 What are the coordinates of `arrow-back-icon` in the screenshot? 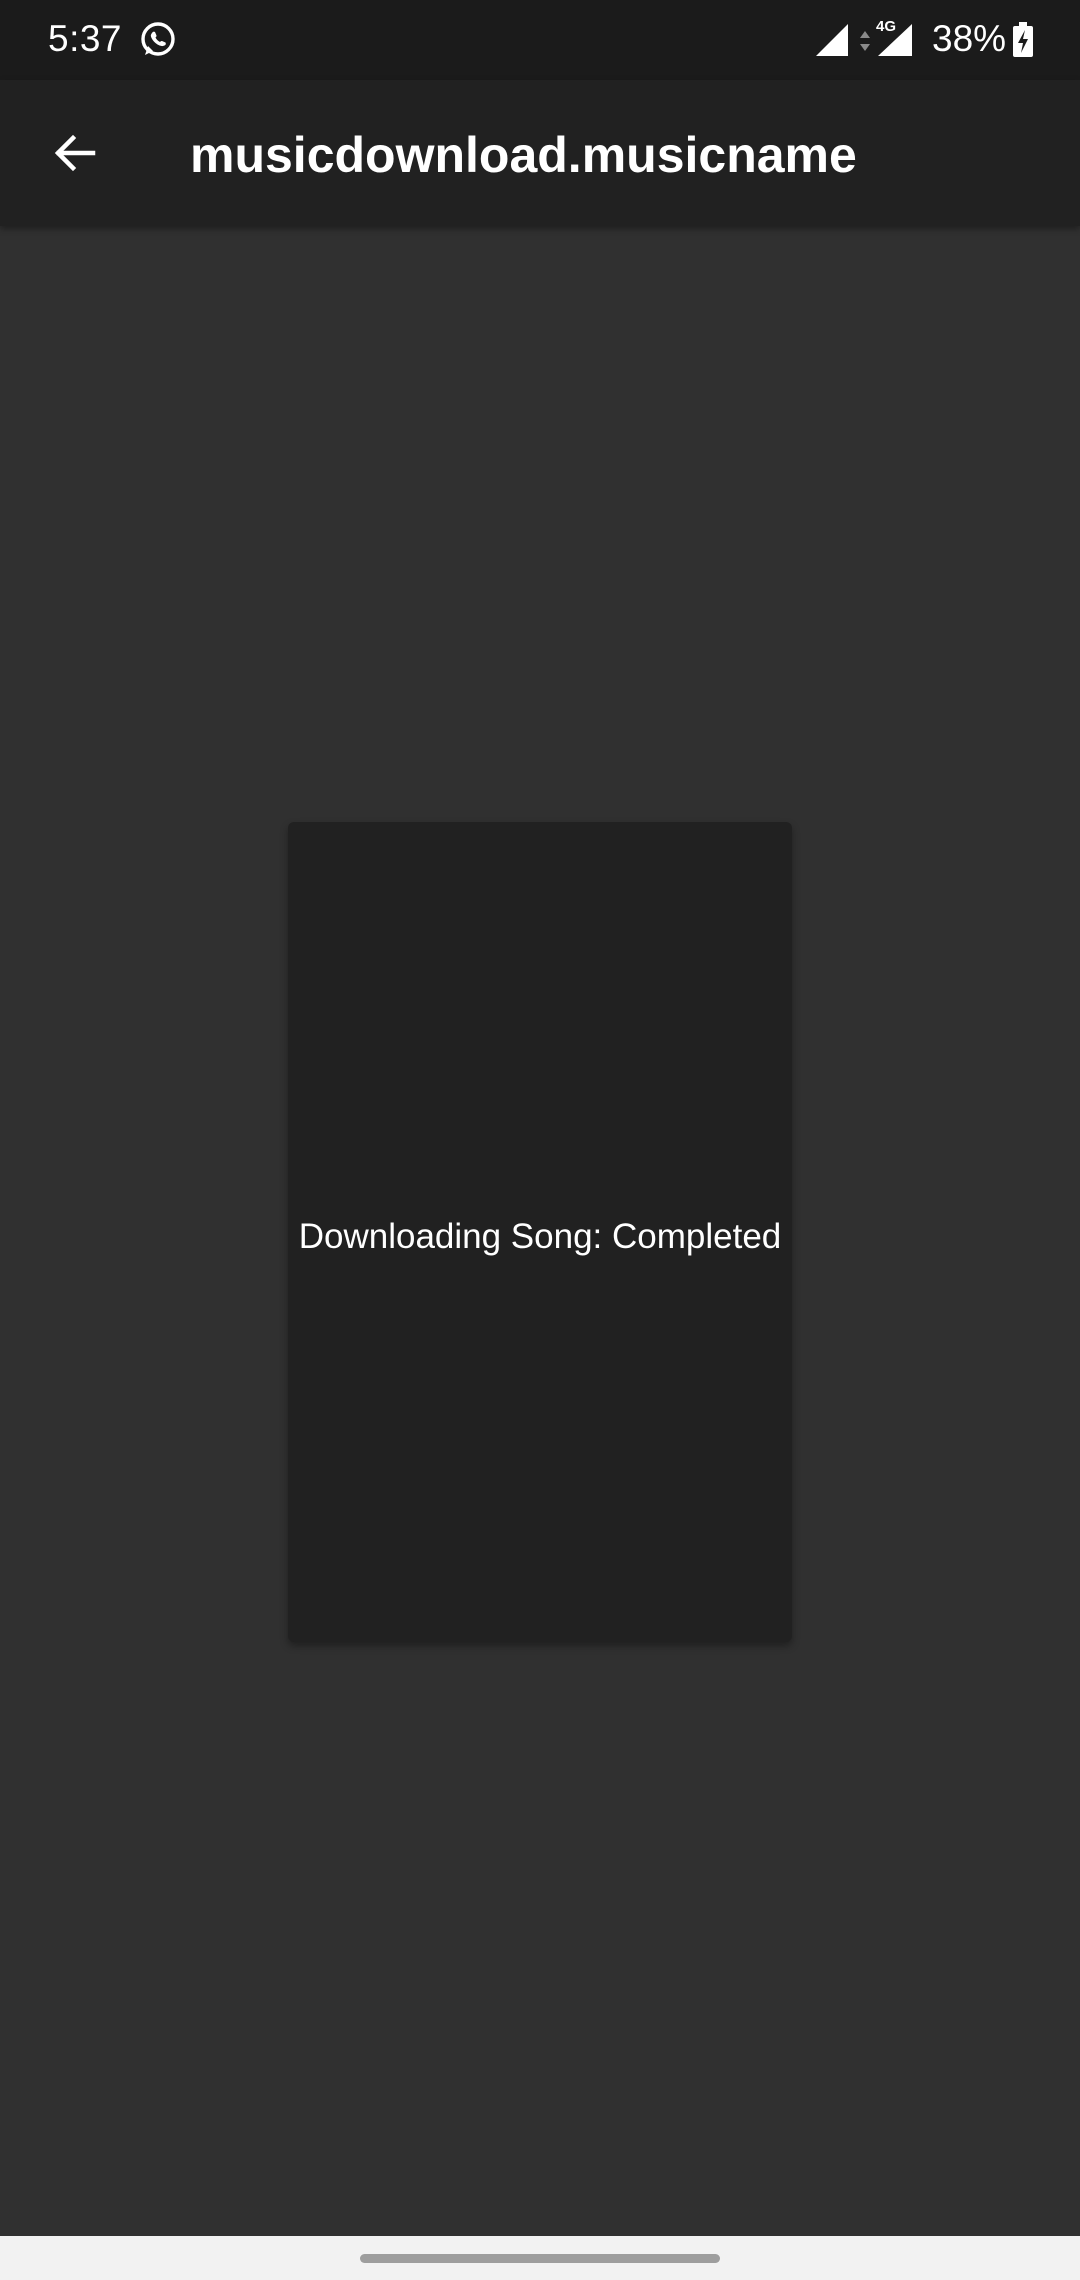 It's located at (75, 153).